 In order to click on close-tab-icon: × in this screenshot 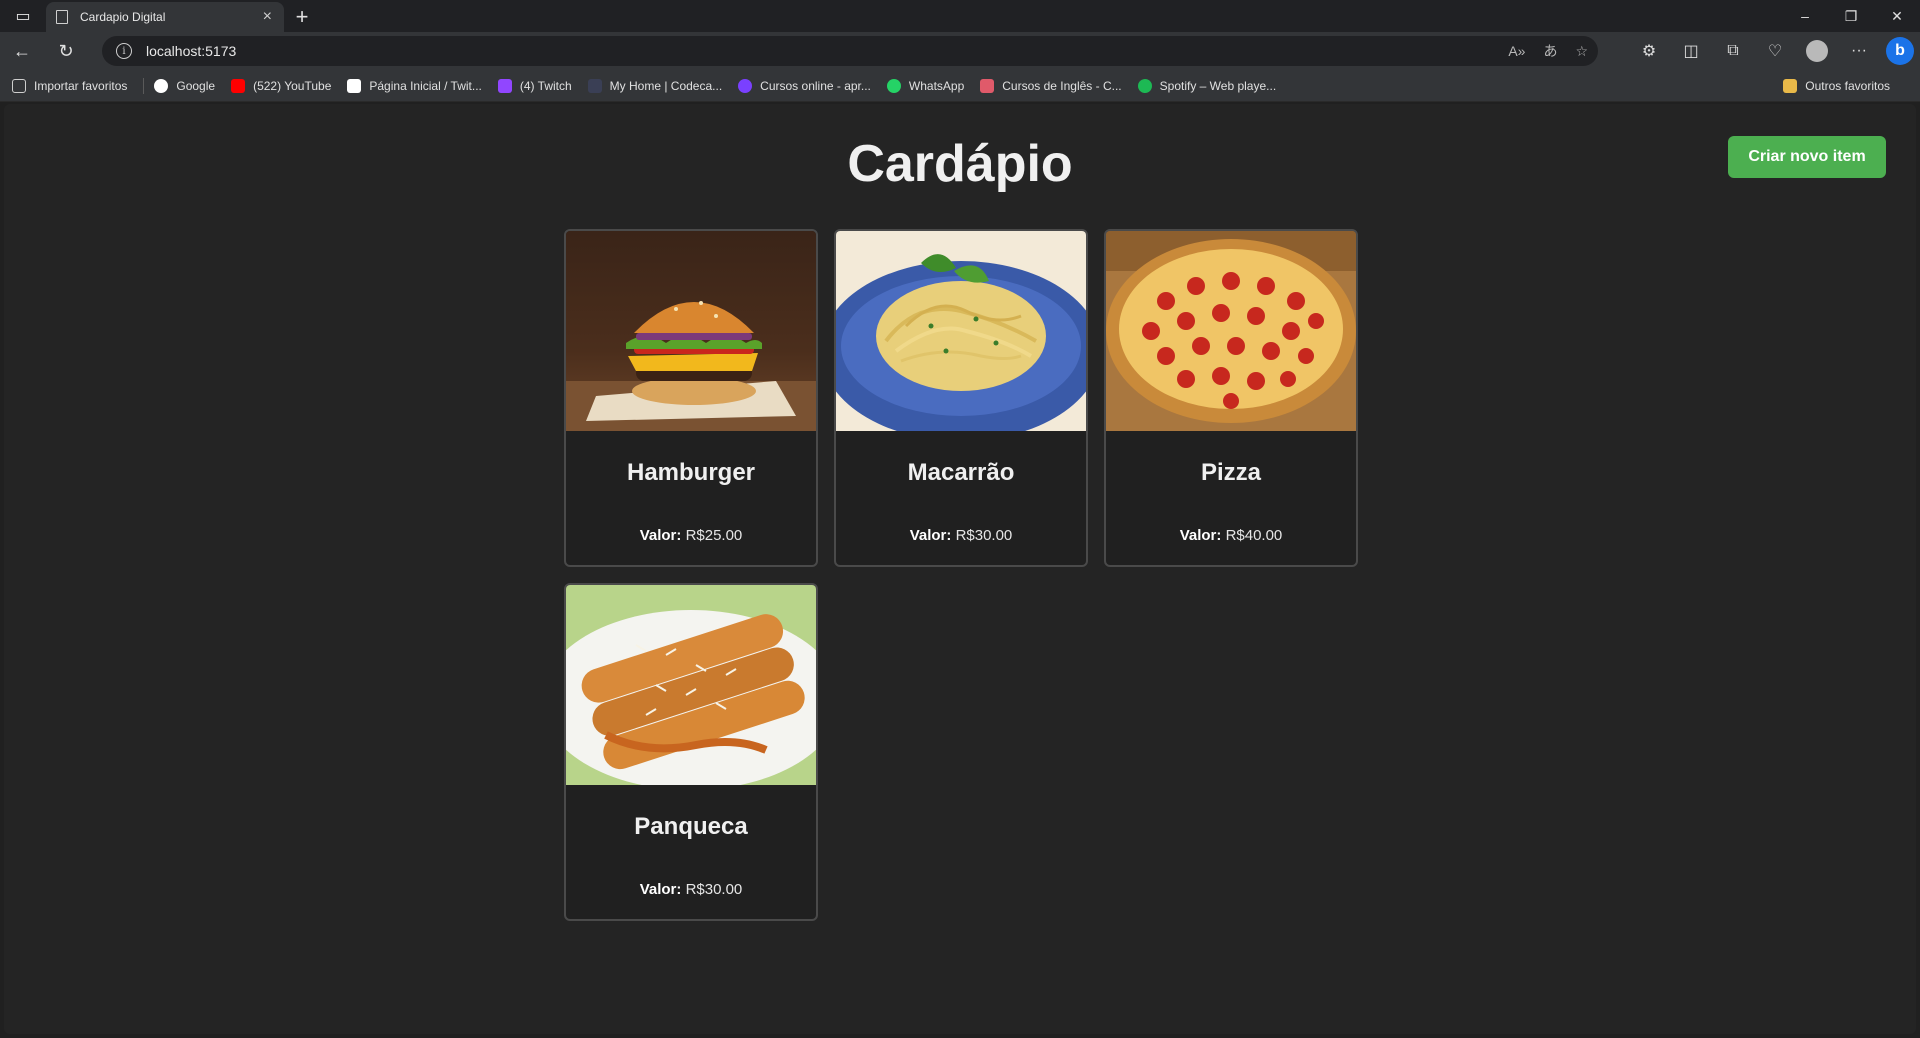, I will do `click(267, 17)`.